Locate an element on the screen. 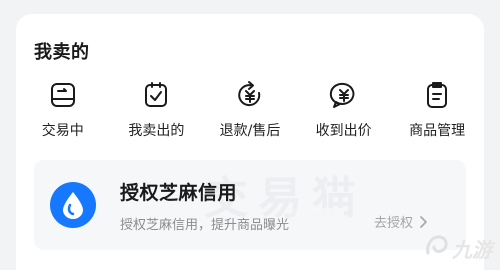 The height and width of the screenshot is (270, 500). site-watermark-logo: 九游 is located at coordinates (457, 248).